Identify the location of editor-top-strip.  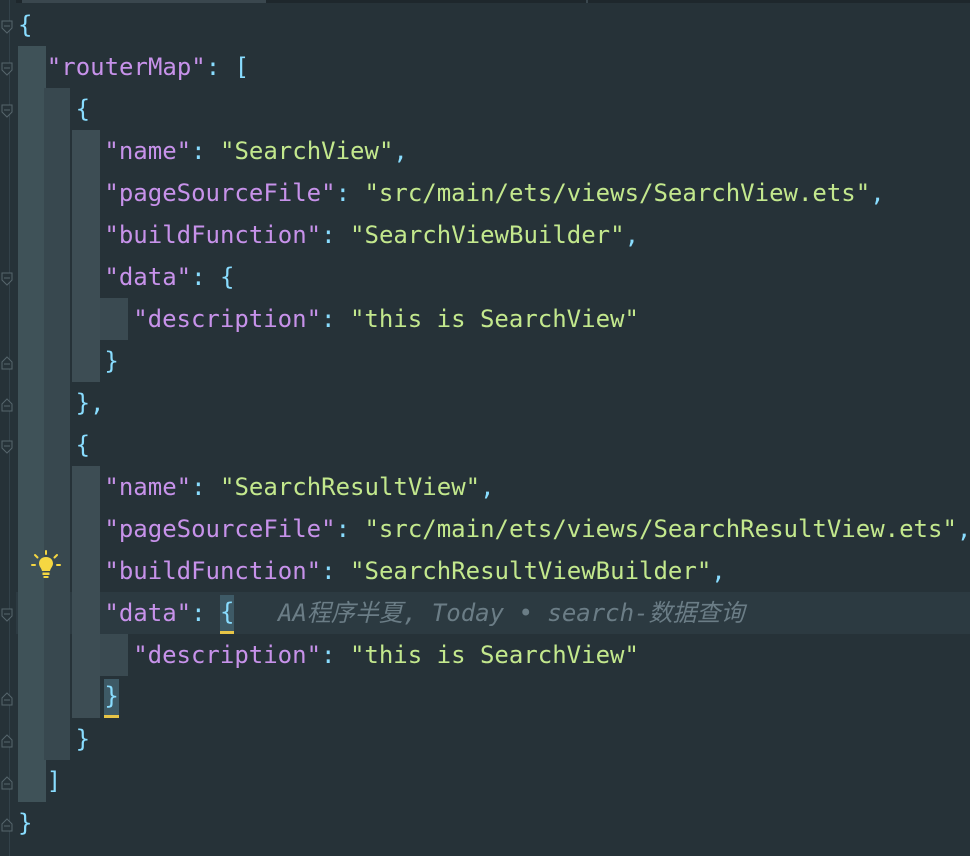
(485, 1).